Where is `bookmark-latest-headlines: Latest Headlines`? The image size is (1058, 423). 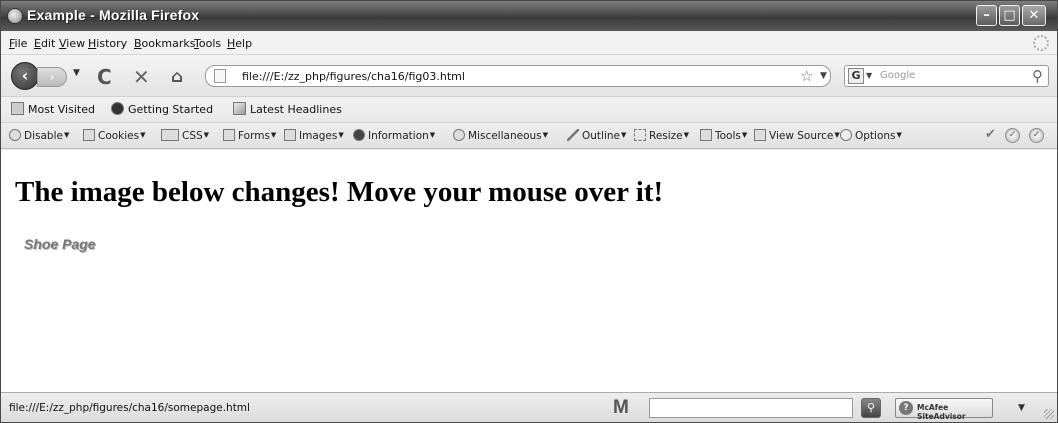 bookmark-latest-headlines: Latest Headlines is located at coordinates (287, 109).